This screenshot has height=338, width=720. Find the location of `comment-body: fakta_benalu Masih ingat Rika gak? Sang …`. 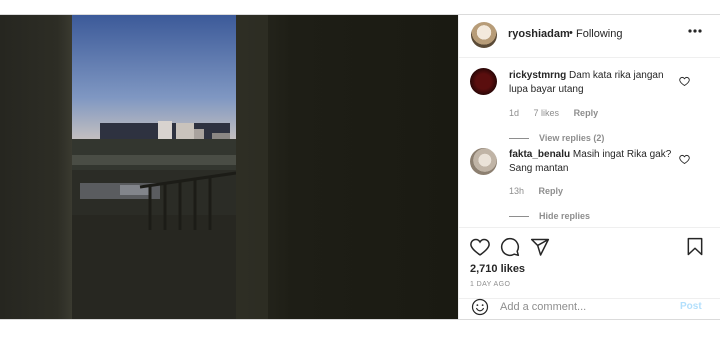

comment-body: fakta_benalu Masih ingat Rika gak? Sang … is located at coordinates (594, 162).